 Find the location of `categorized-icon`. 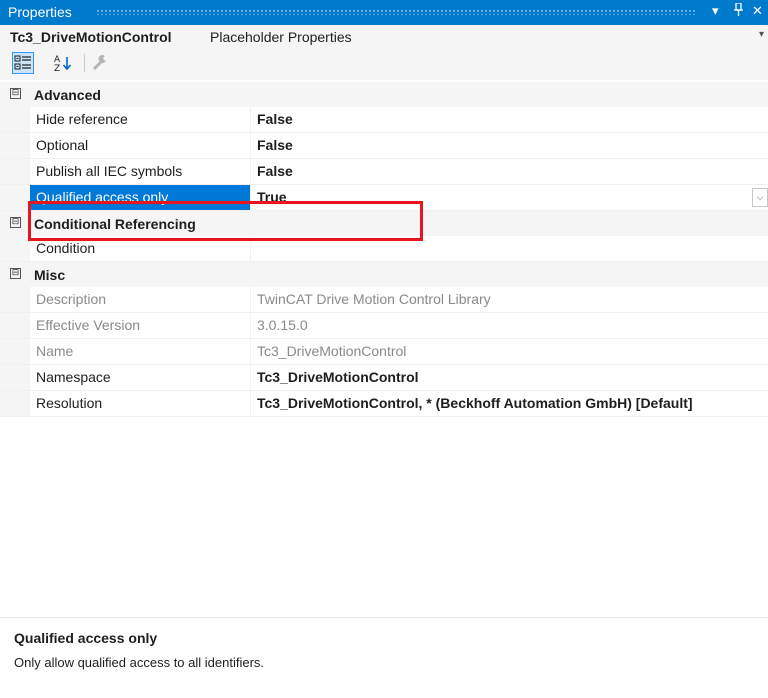

categorized-icon is located at coordinates (22, 62).